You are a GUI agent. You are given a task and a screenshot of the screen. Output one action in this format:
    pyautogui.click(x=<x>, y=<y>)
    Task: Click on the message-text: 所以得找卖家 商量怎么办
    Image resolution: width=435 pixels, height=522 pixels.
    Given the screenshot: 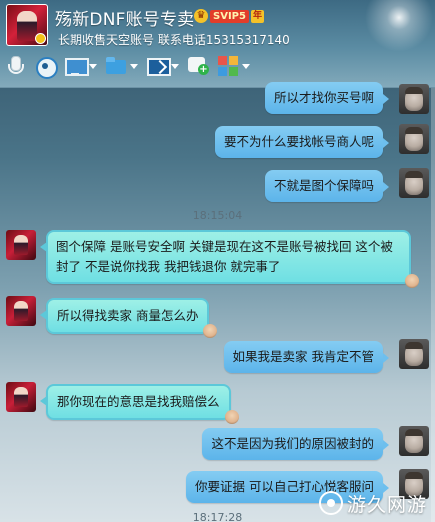 What is the action you would take?
    pyautogui.click(x=128, y=315)
    